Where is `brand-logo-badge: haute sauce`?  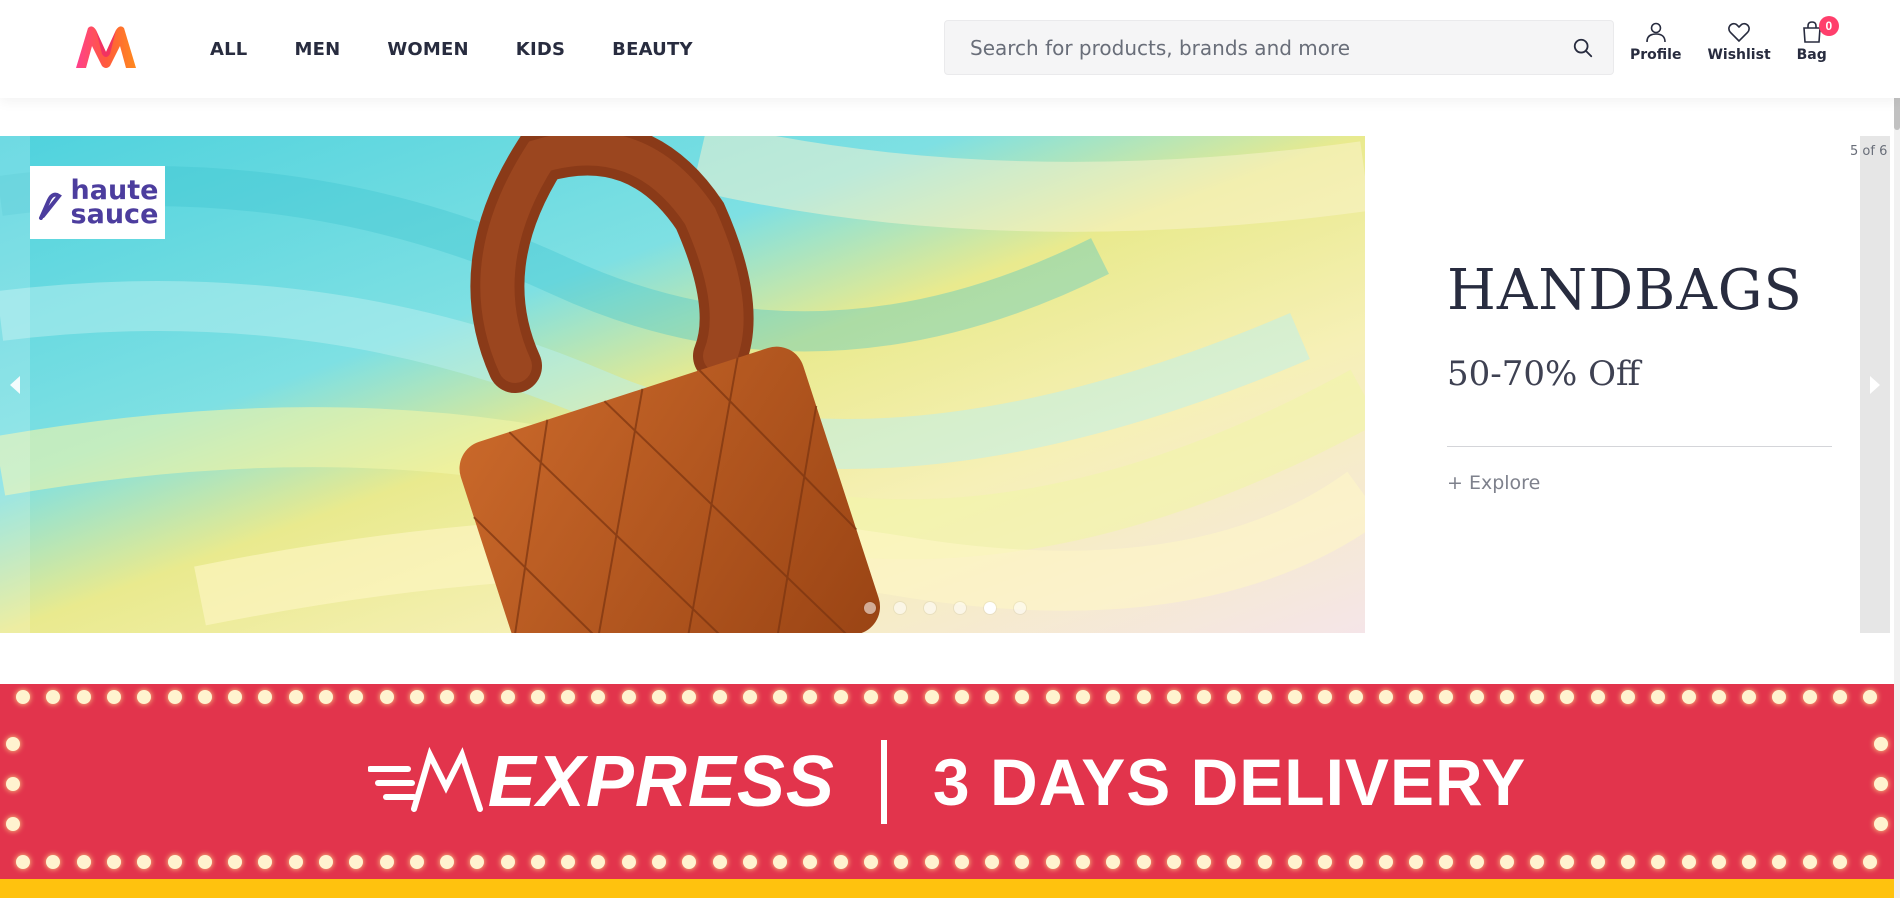
brand-logo-badge: haute sauce is located at coordinates (97, 202).